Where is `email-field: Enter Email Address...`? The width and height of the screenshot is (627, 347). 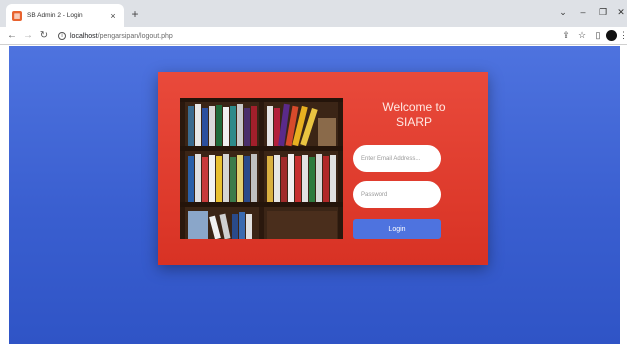 email-field: Enter Email Address... is located at coordinates (397, 158).